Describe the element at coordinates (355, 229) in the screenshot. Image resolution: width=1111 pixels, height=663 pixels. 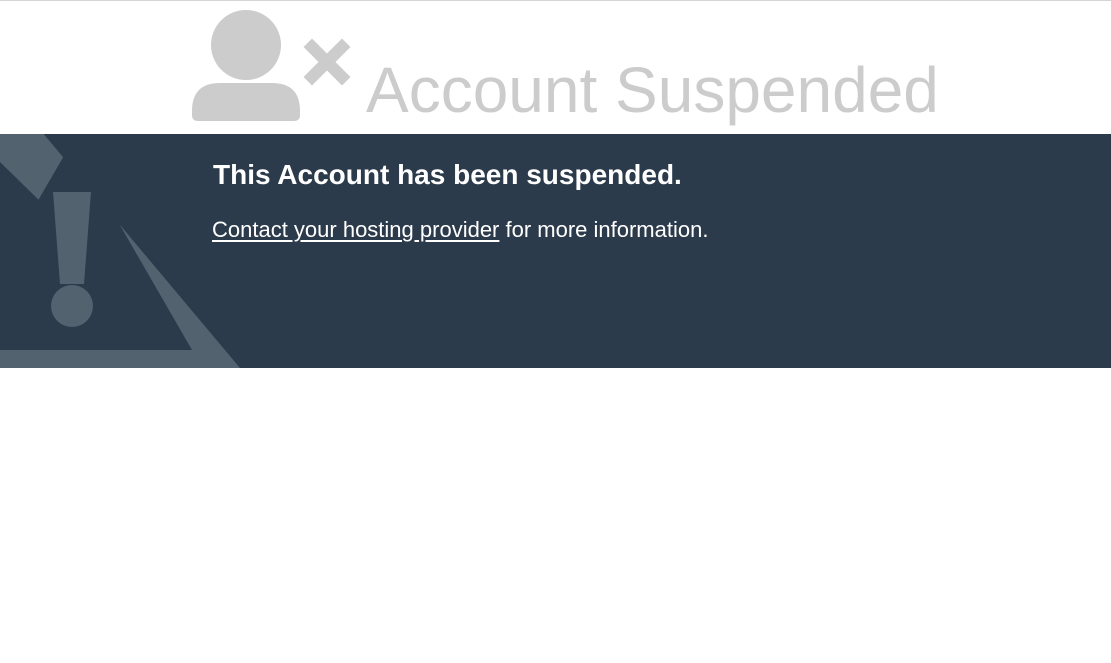
I see `contact-hosting-provider-link: Contact your hosting provider` at that location.